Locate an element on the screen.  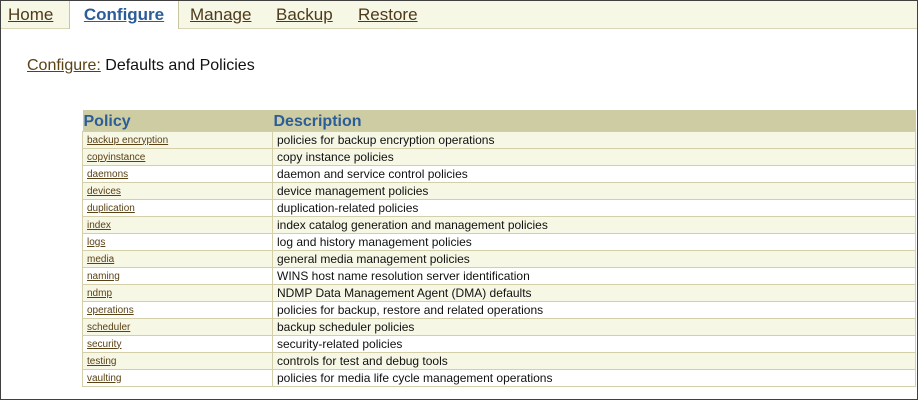
page-title: Defaults and Policies is located at coordinates (180, 65).